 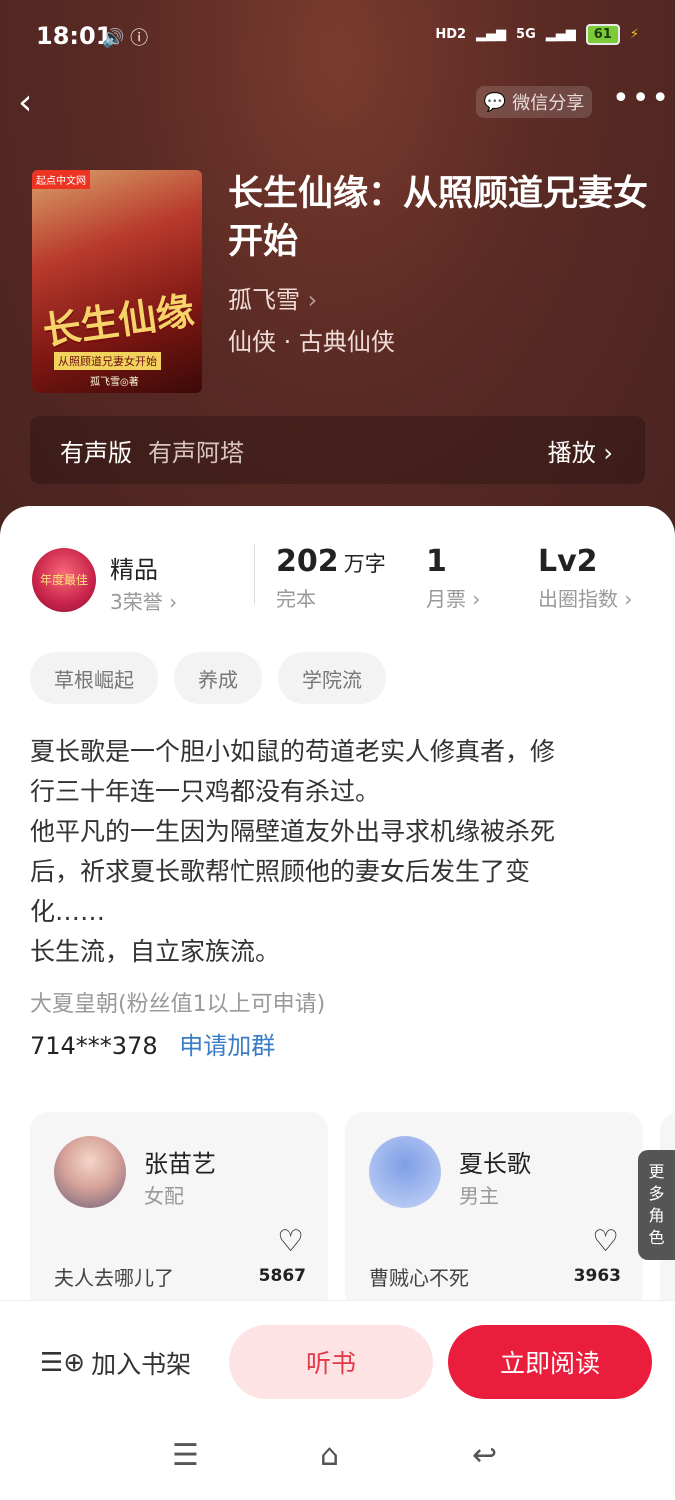 What do you see at coordinates (332, 678) in the screenshot?
I see `tag-chip: 学院流` at bounding box center [332, 678].